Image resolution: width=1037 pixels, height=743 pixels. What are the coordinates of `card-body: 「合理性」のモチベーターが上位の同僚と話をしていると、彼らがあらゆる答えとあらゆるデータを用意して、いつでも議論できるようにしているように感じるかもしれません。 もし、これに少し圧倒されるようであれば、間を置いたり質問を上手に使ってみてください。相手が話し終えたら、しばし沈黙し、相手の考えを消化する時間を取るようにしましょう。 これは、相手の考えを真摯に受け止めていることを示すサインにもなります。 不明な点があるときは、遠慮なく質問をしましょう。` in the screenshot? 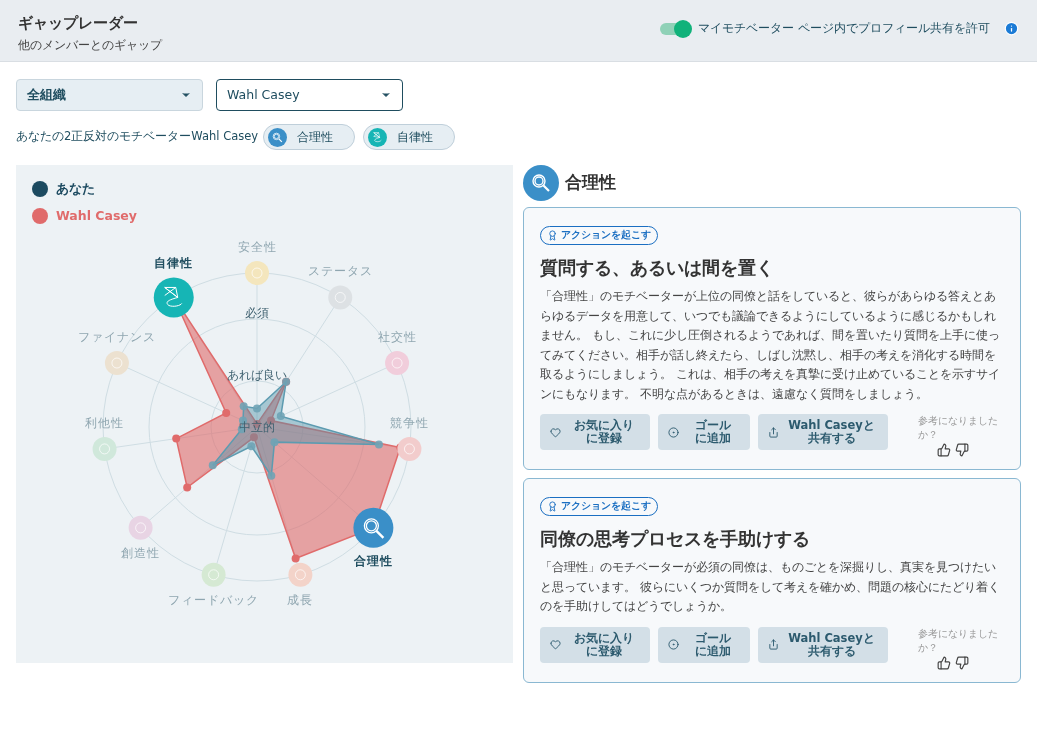 It's located at (770, 345).